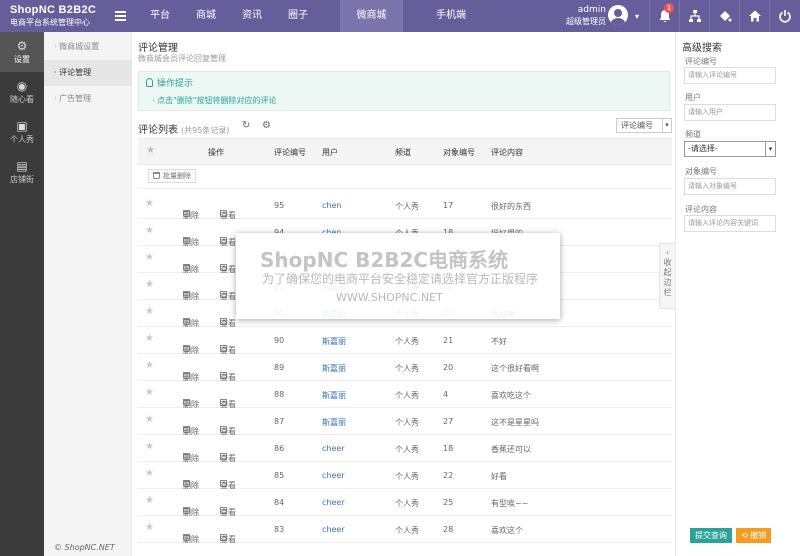  Describe the element at coordinates (75, 72) in the screenshot. I see `submenu-item-label: 评论管理` at that location.